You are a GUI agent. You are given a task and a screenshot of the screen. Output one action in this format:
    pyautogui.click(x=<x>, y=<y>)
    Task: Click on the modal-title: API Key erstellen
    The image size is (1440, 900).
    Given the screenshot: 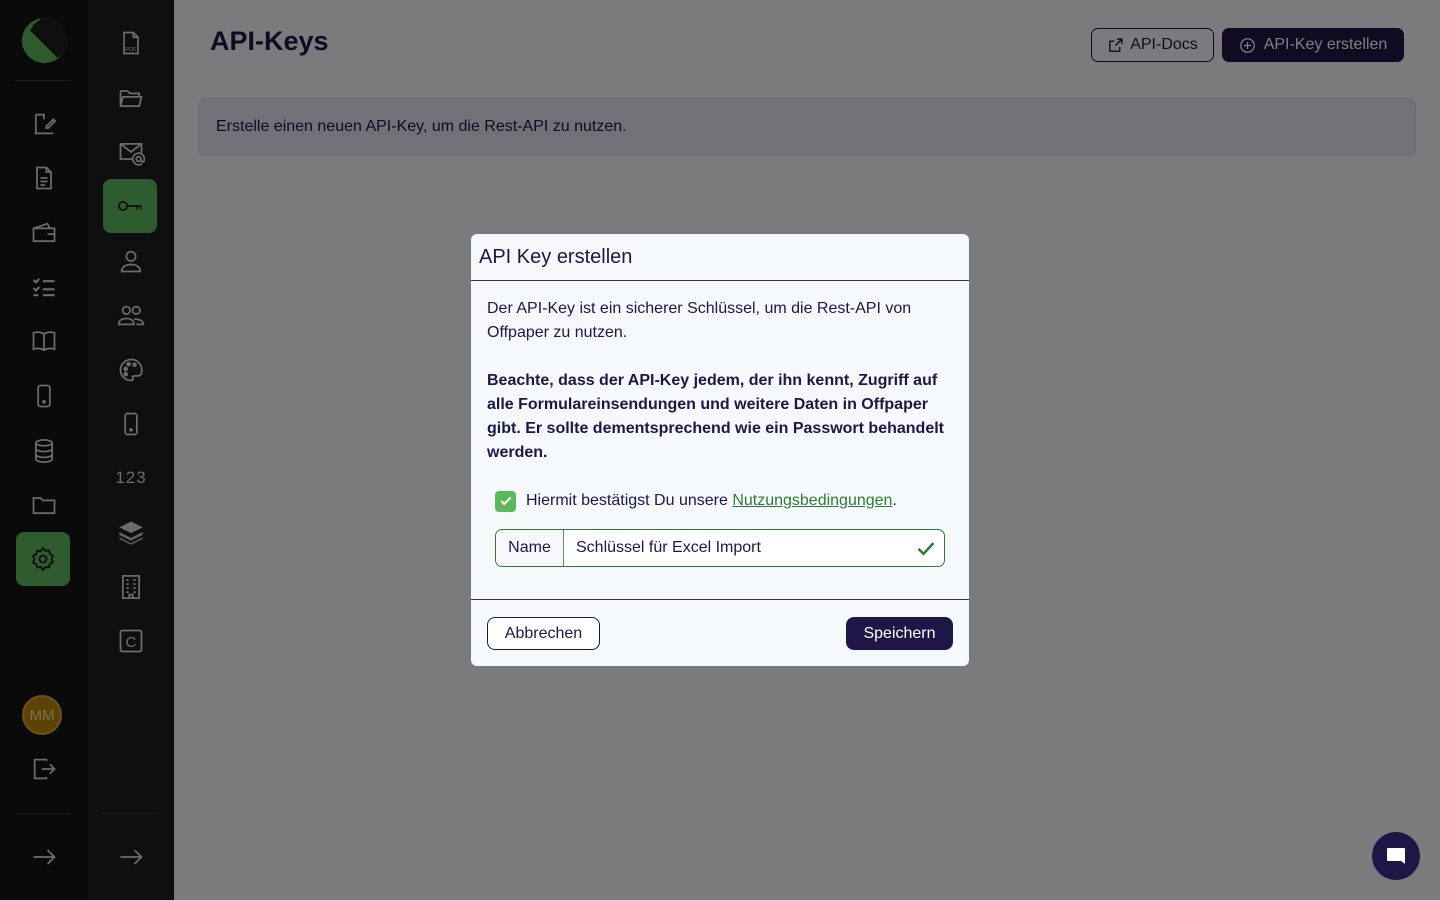 What is the action you would take?
    pyautogui.click(x=556, y=257)
    